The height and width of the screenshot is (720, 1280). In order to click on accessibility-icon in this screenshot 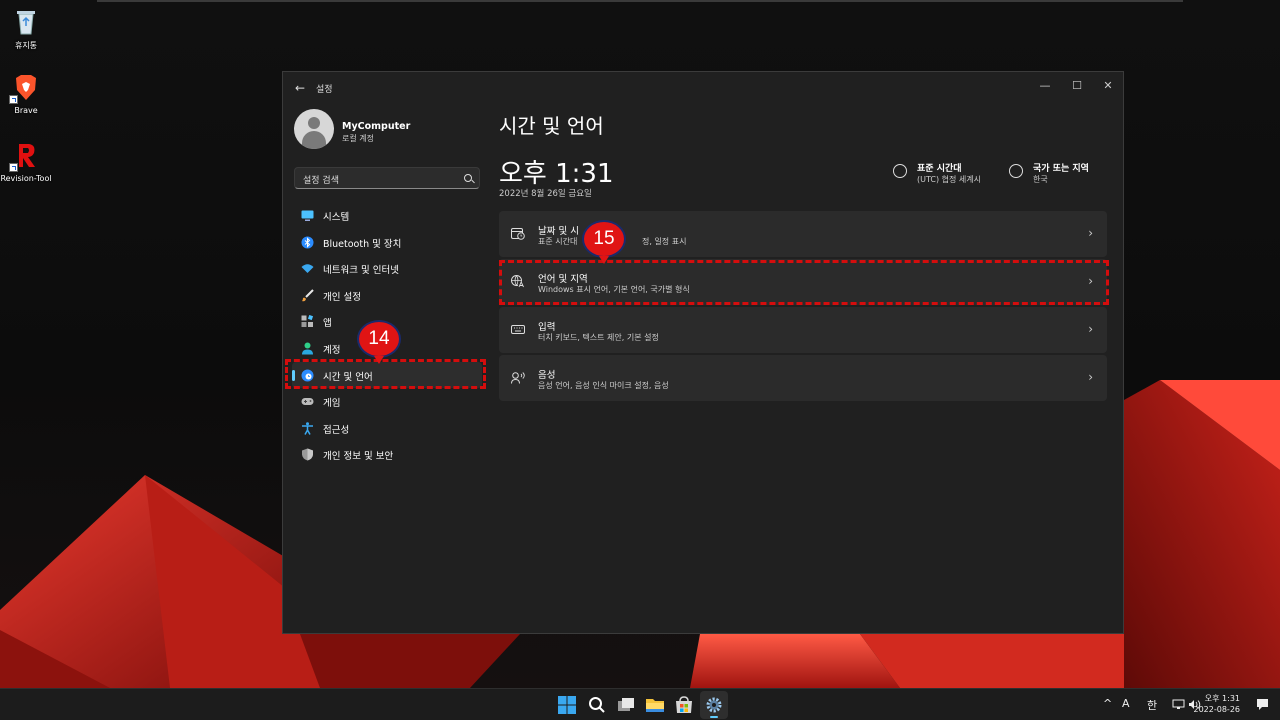, I will do `click(307, 428)`.